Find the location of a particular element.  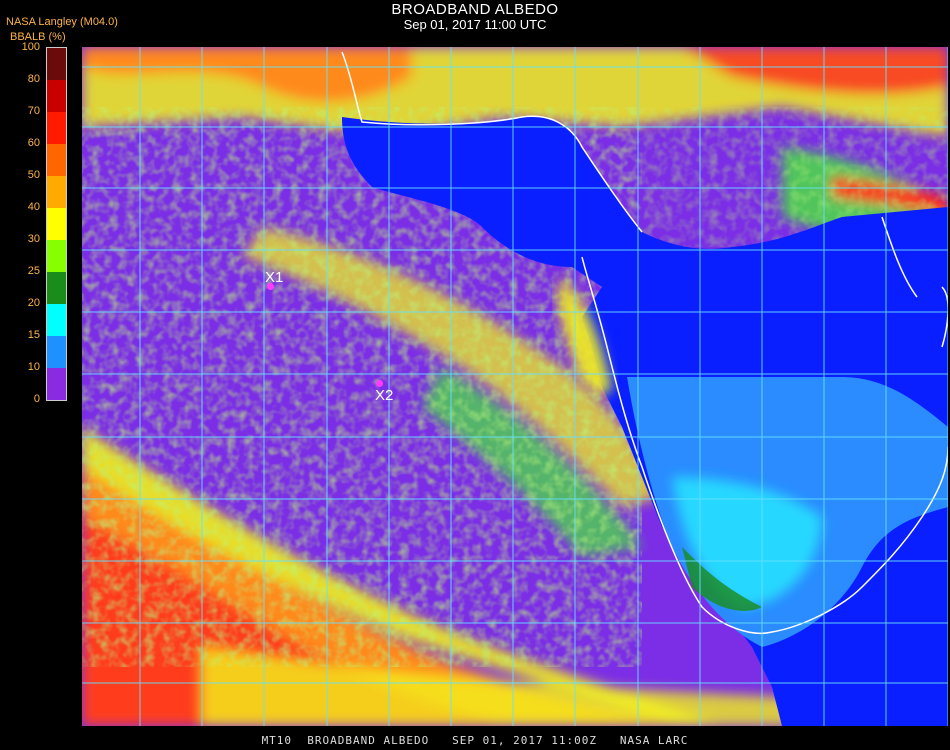

map-datetime: Sep 01, 2017 11:00 UTC is located at coordinates (475, 24).